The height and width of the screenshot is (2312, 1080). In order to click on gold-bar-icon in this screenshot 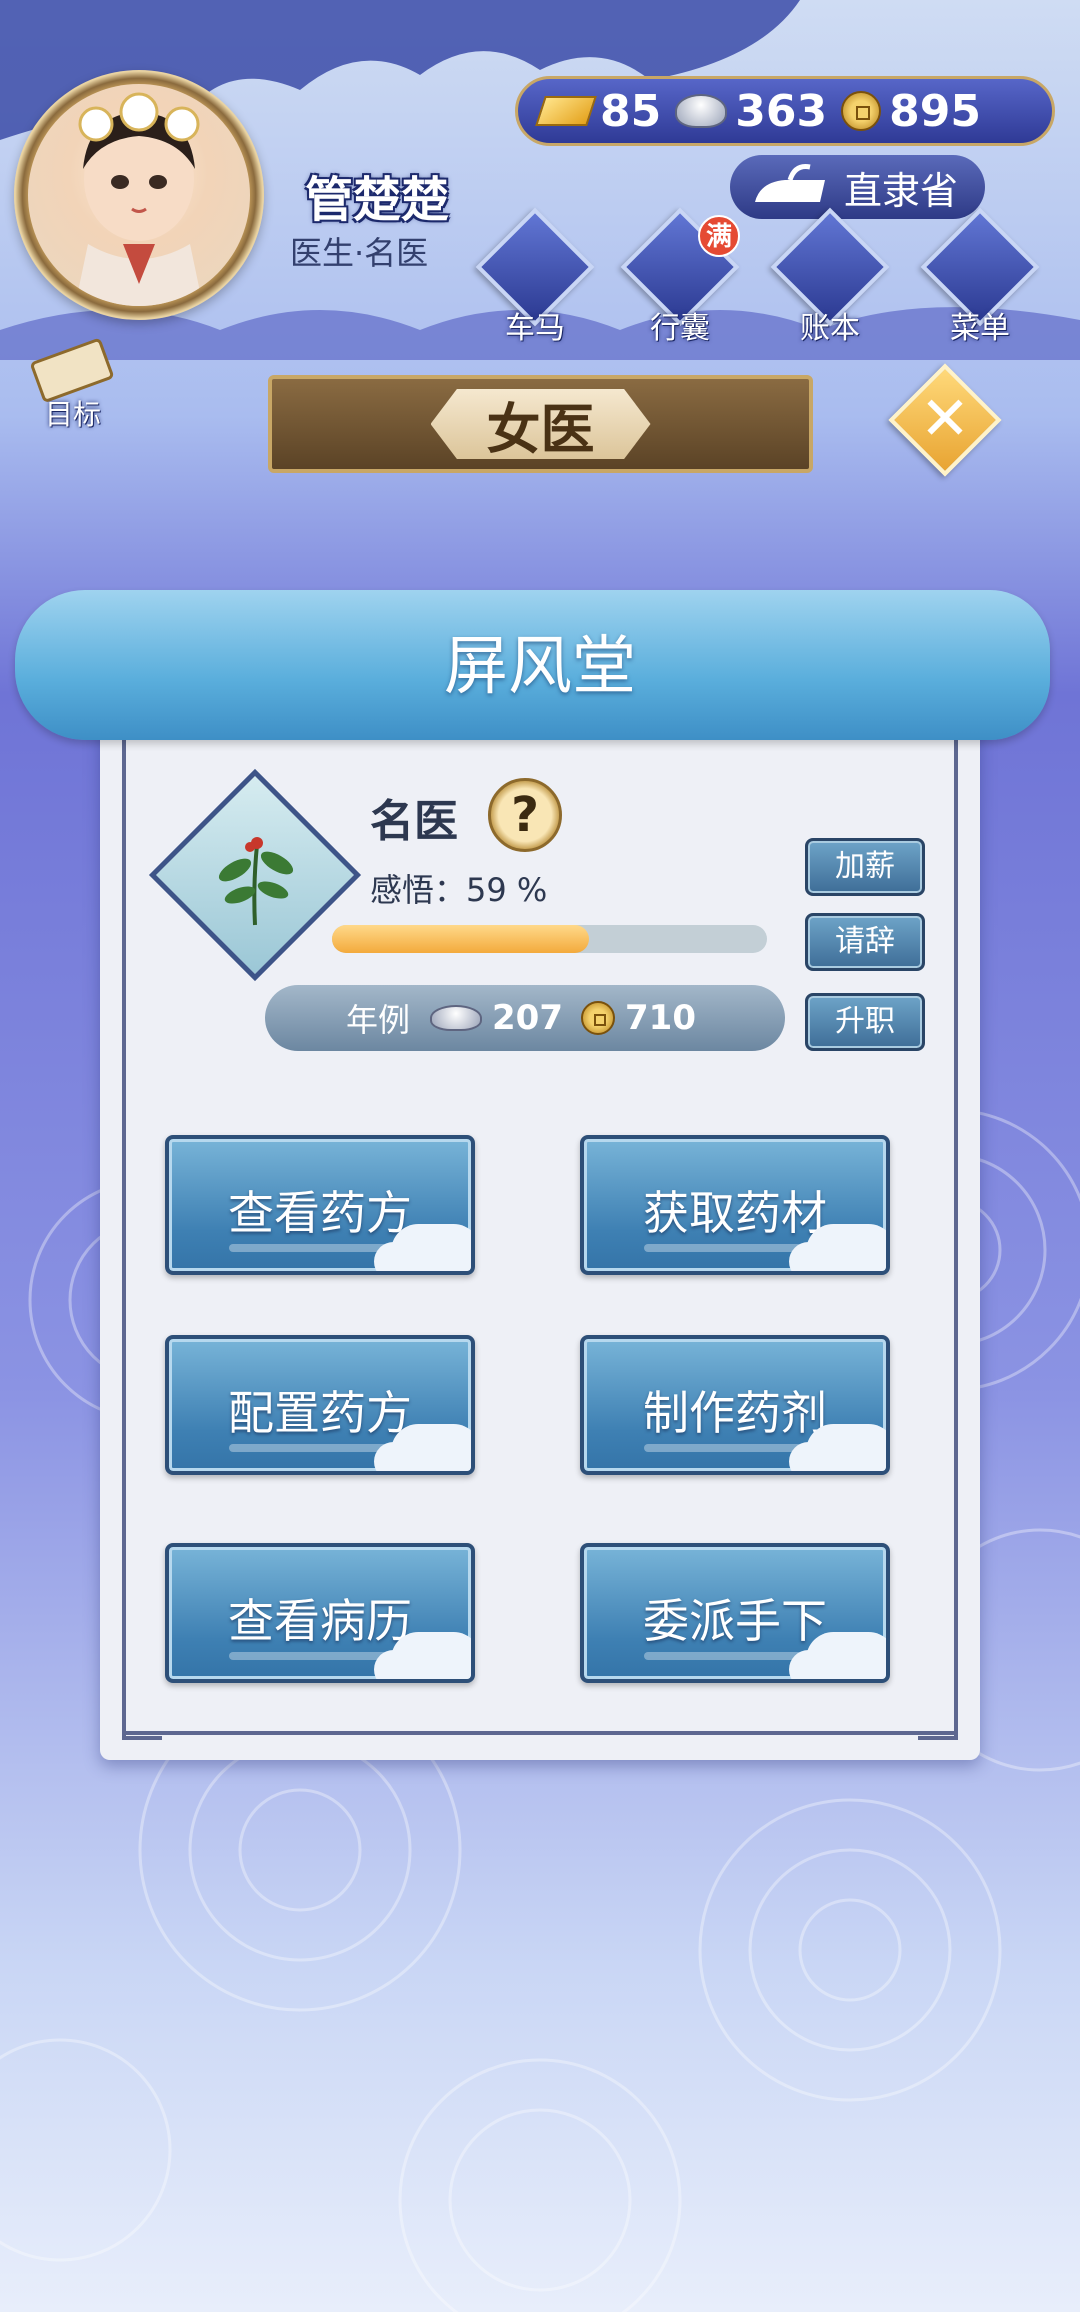, I will do `click(566, 111)`.